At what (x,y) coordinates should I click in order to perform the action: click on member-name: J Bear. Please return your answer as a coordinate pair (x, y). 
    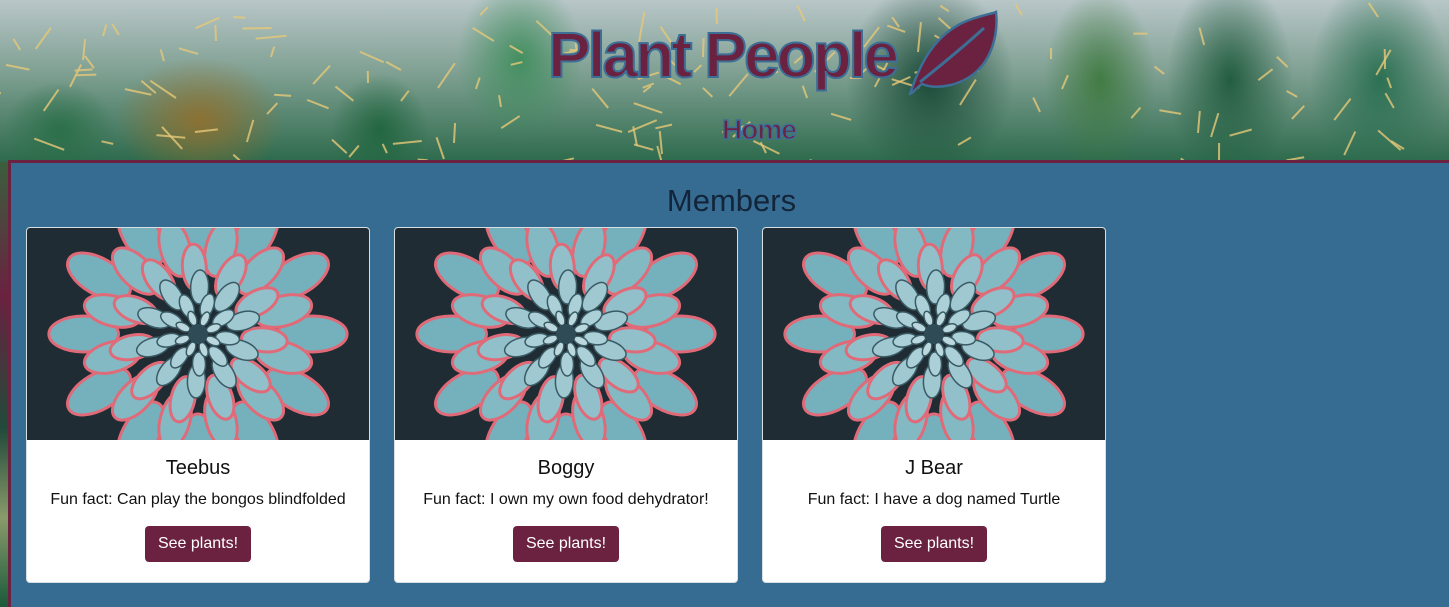
    Looking at the image, I should click on (934, 468).